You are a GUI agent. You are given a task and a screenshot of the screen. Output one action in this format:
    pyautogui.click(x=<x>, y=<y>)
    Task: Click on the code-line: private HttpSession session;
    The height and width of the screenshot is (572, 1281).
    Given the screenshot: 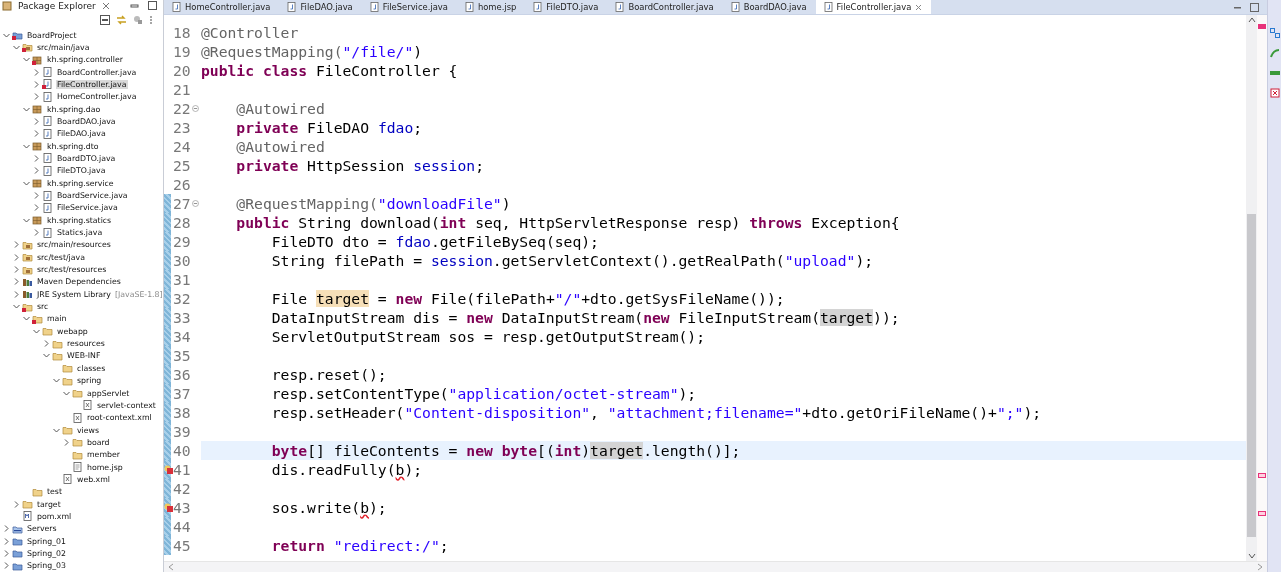 What is the action you would take?
    pyautogui.click(x=359, y=165)
    